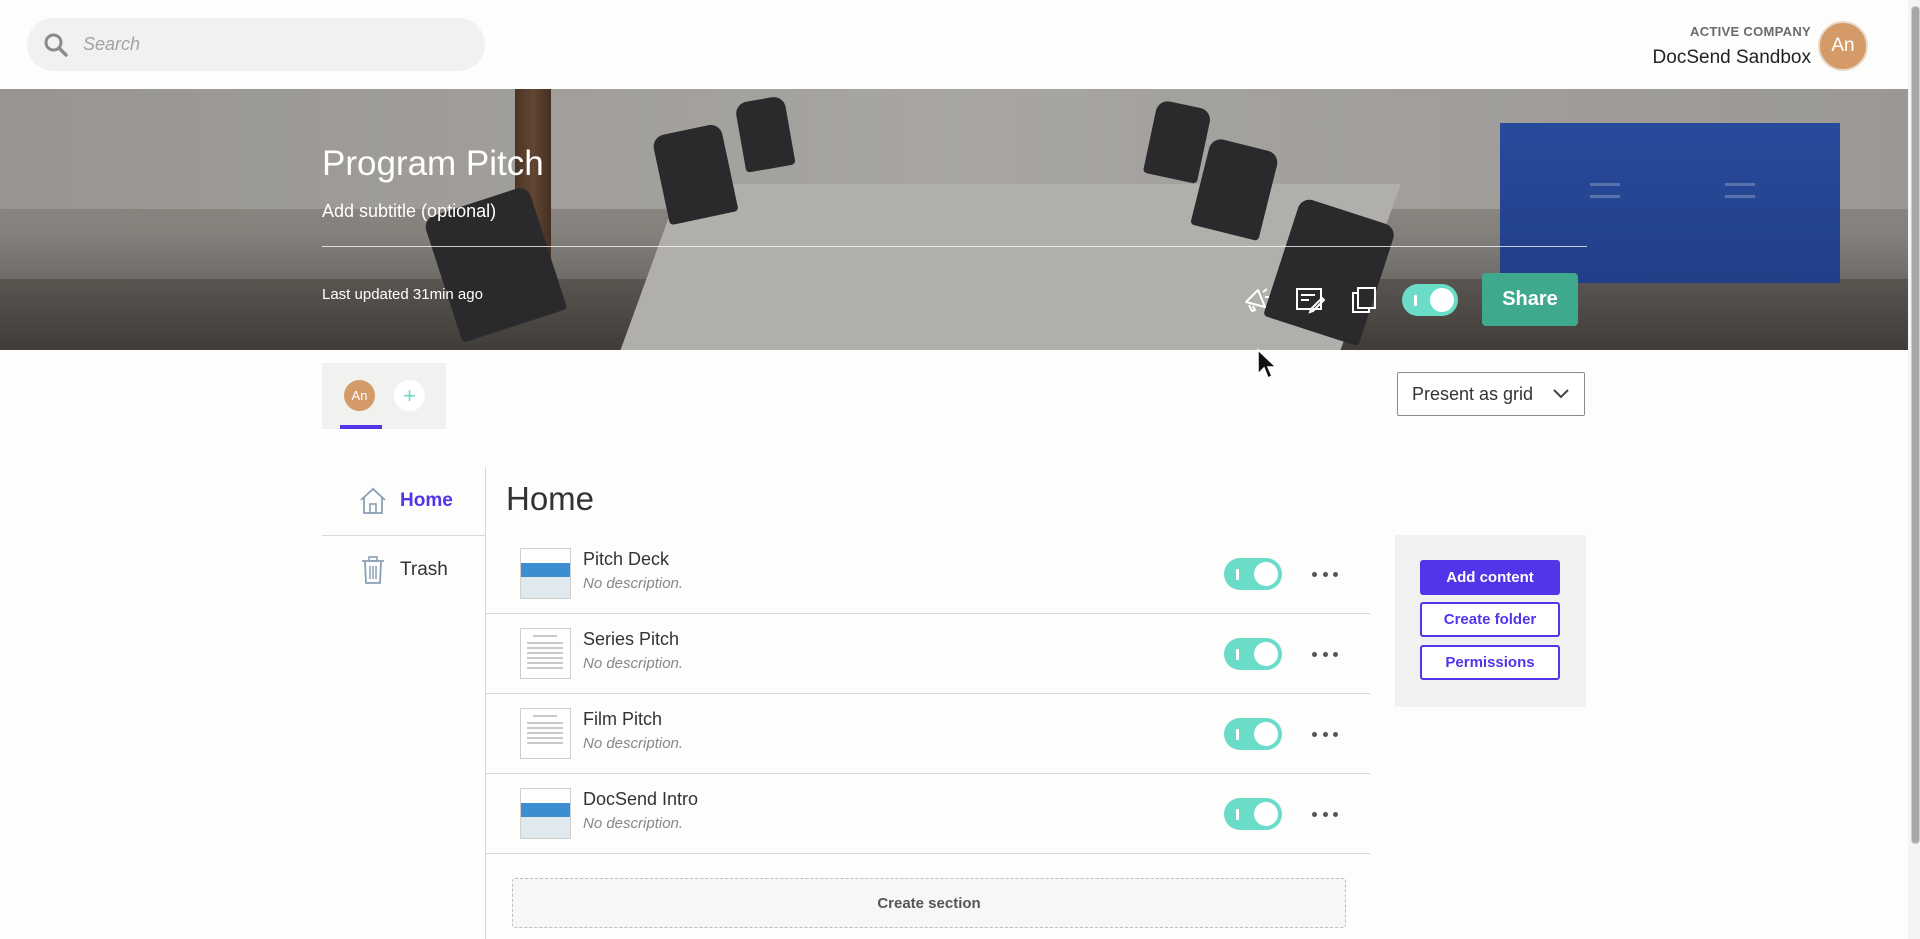 This screenshot has height=939, width=1920. What do you see at coordinates (424, 569) in the screenshot?
I see `nav-item-label: Trash` at bounding box center [424, 569].